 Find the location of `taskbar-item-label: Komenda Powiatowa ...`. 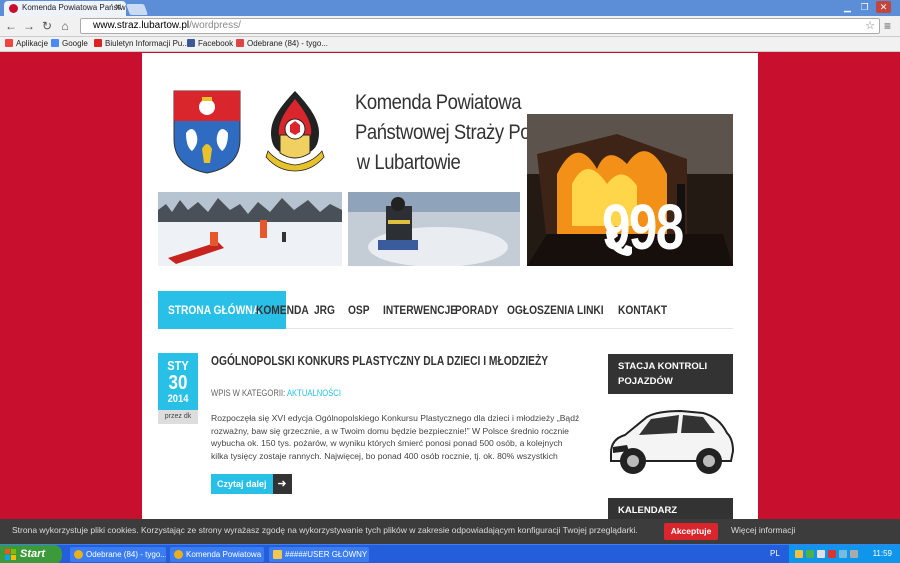

taskbar-item-label: Komenda Powiatowa ... is located at coordinates (225, 554).